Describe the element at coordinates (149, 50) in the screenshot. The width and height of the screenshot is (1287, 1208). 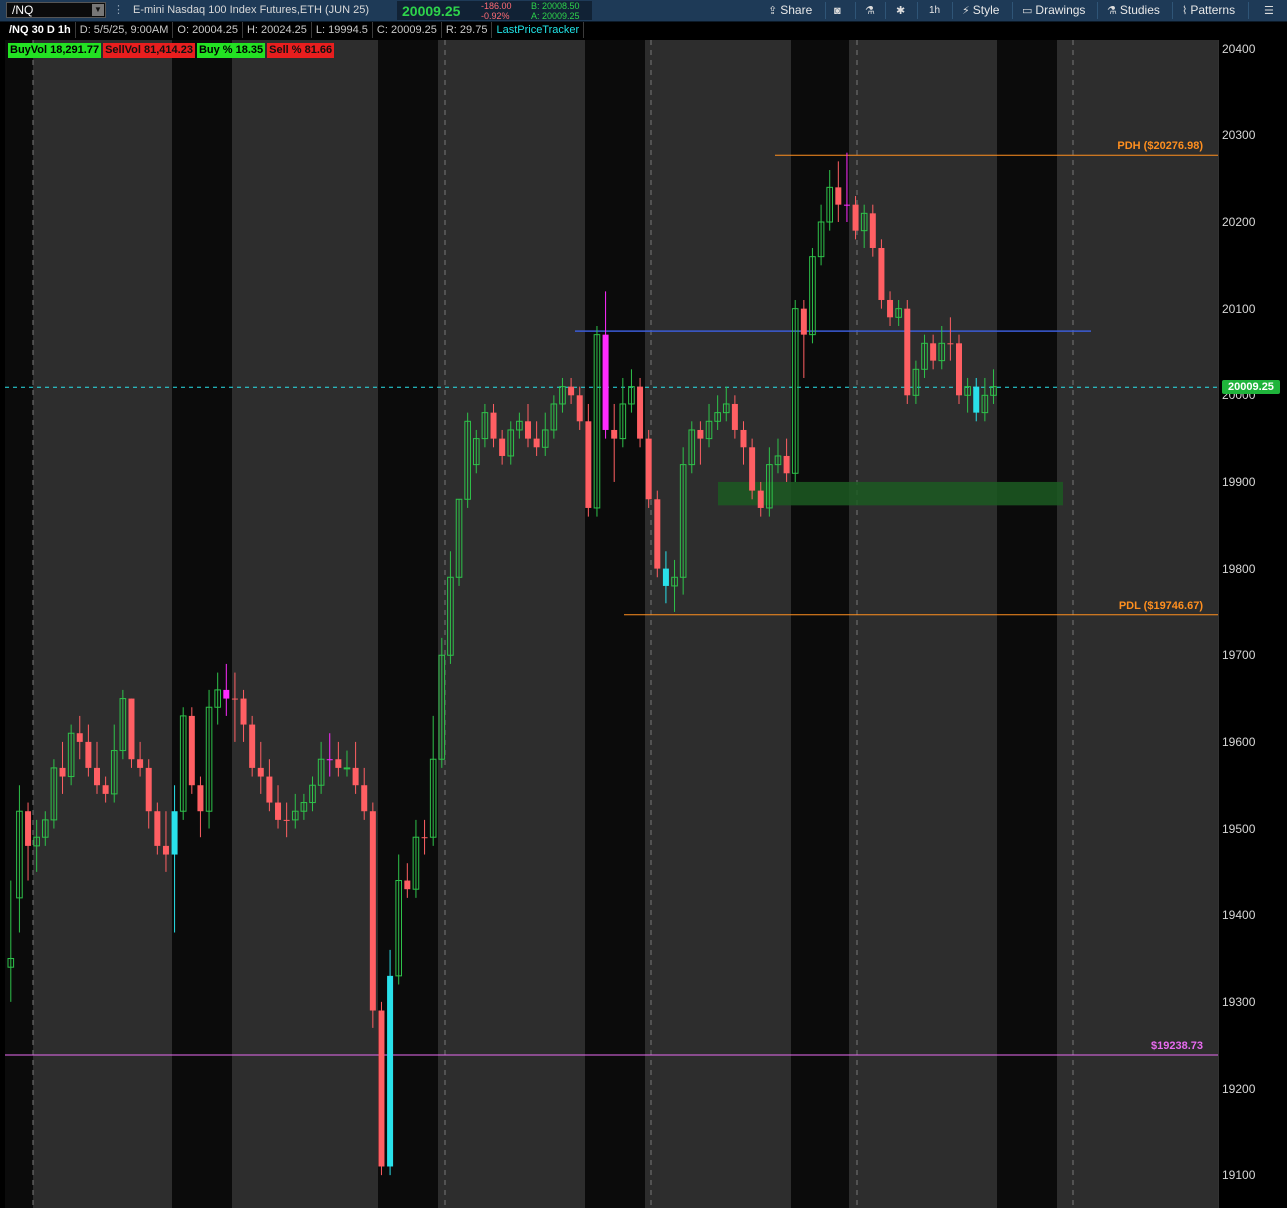
I see `sell-volume-label: SellVol 81,414.23` at that location.